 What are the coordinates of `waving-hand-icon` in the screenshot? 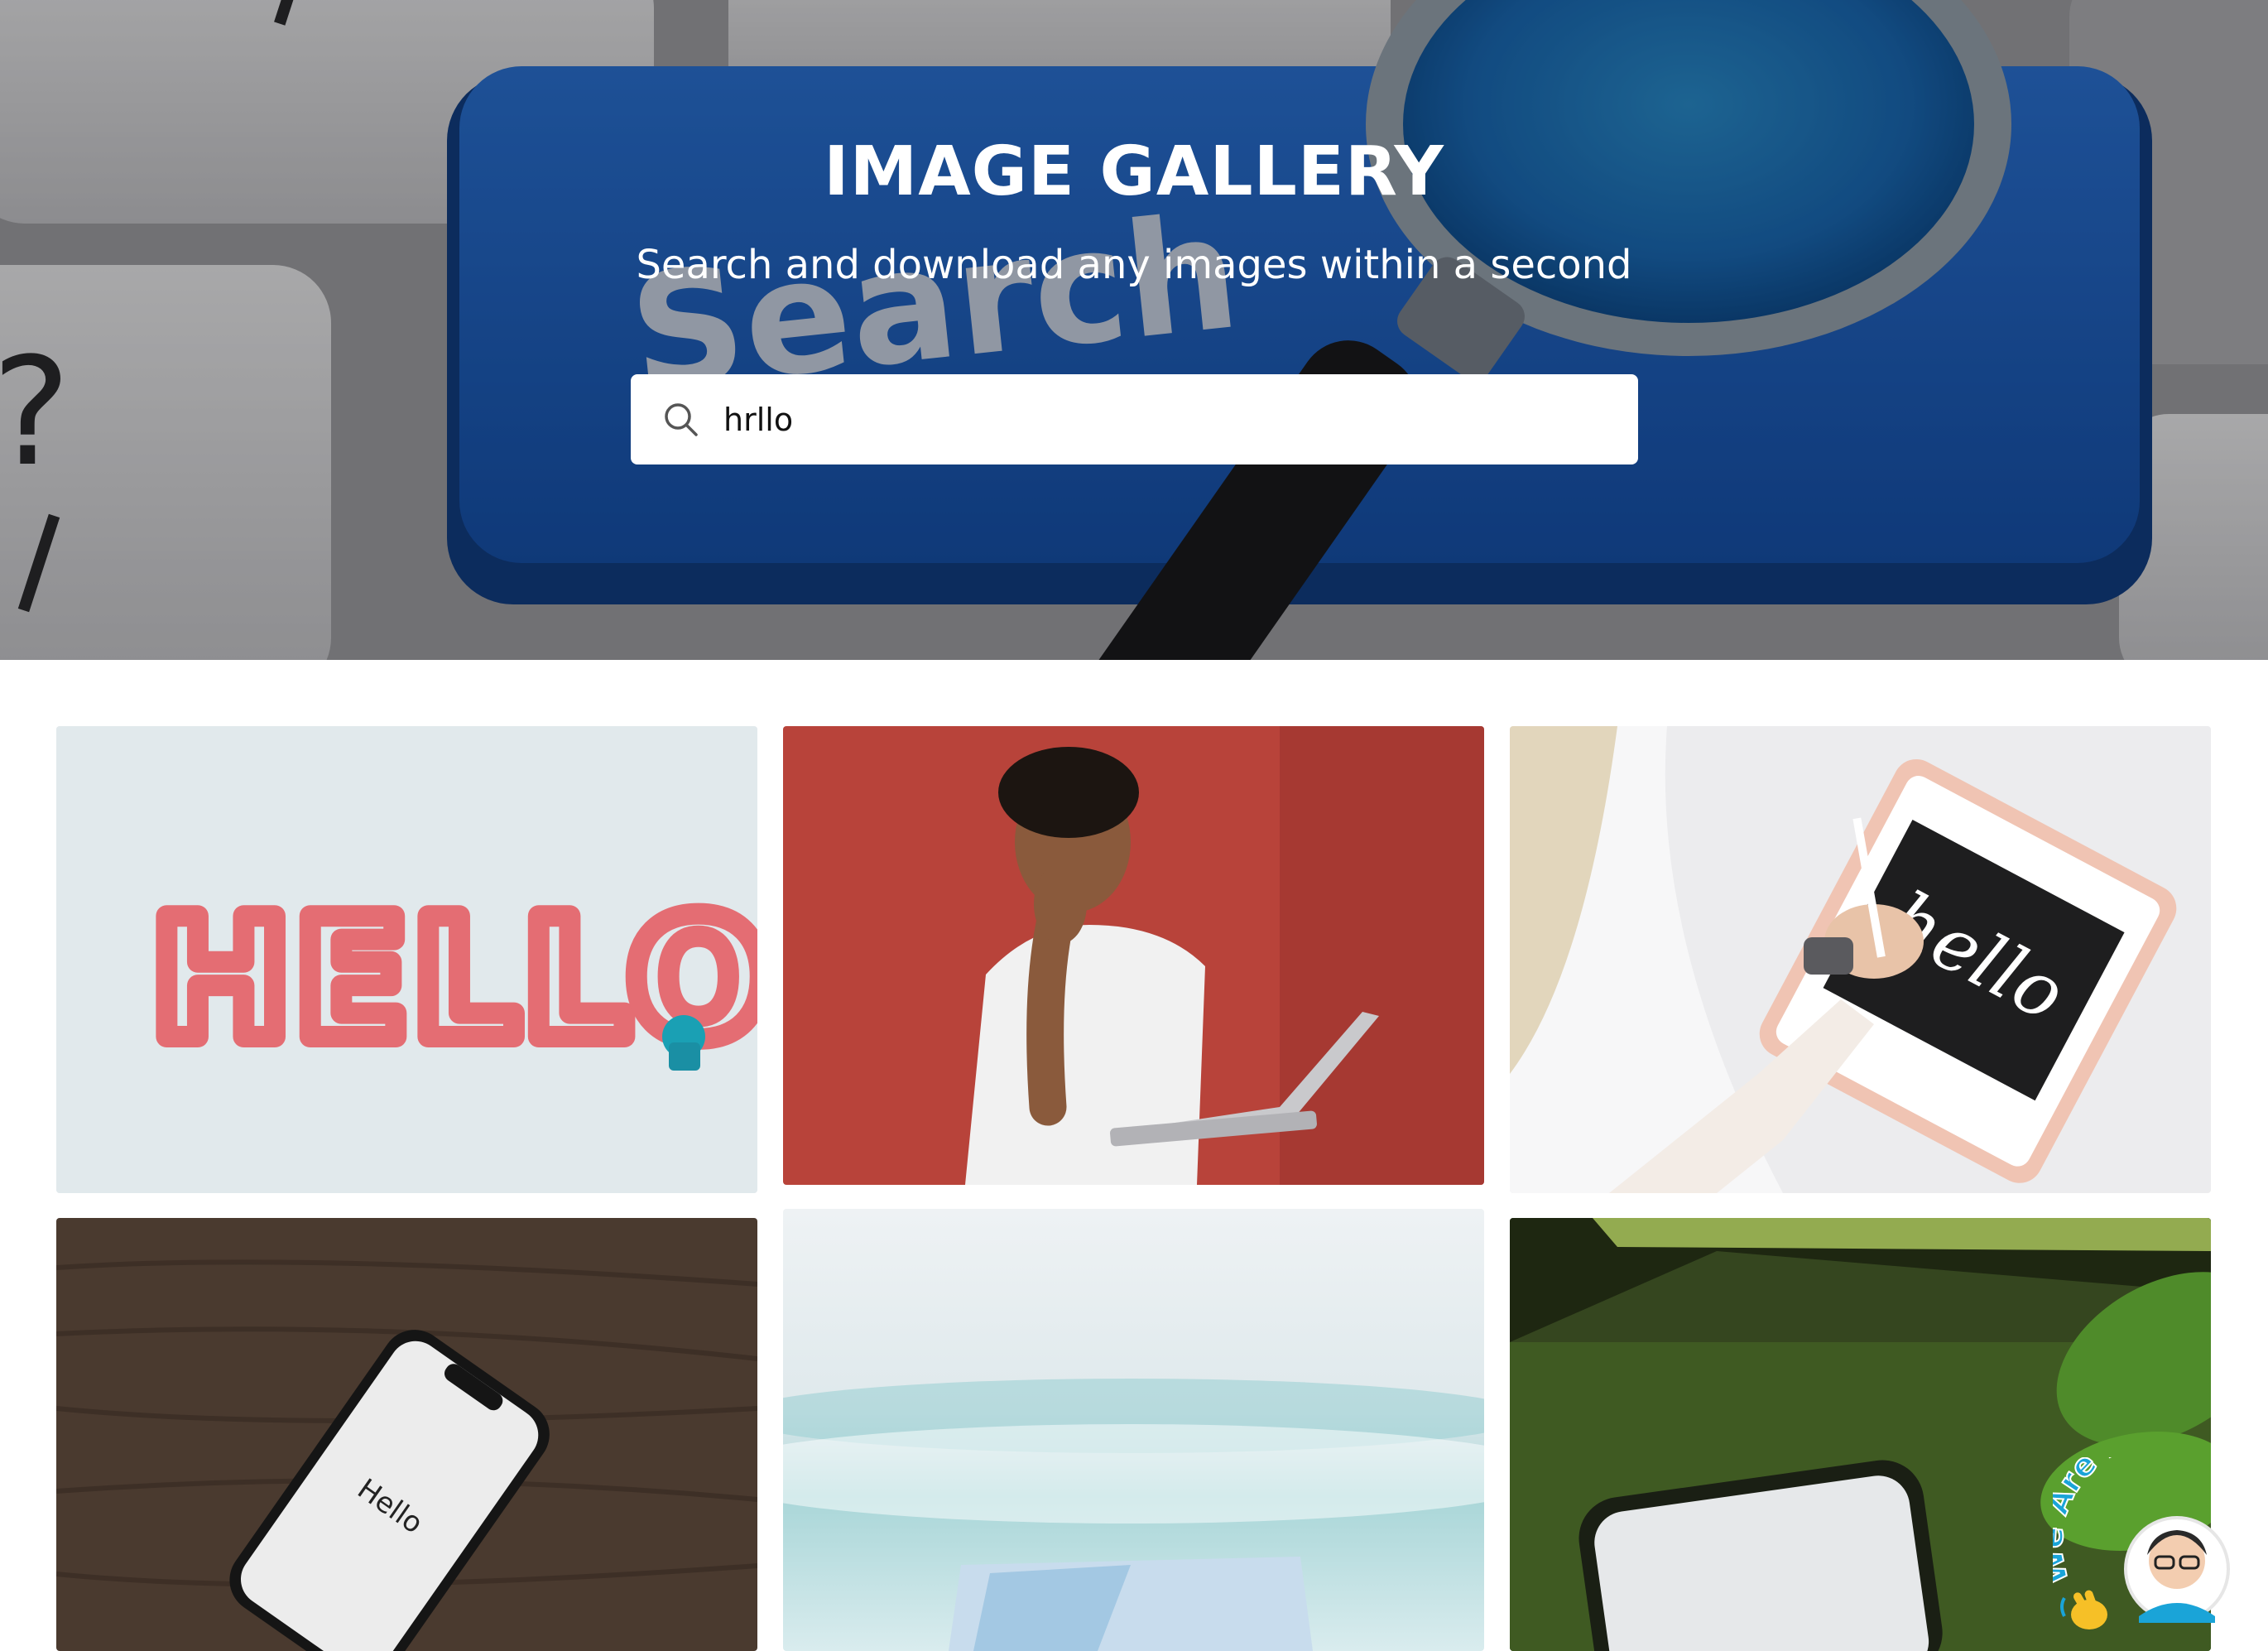 It's located at (2083, 1610).